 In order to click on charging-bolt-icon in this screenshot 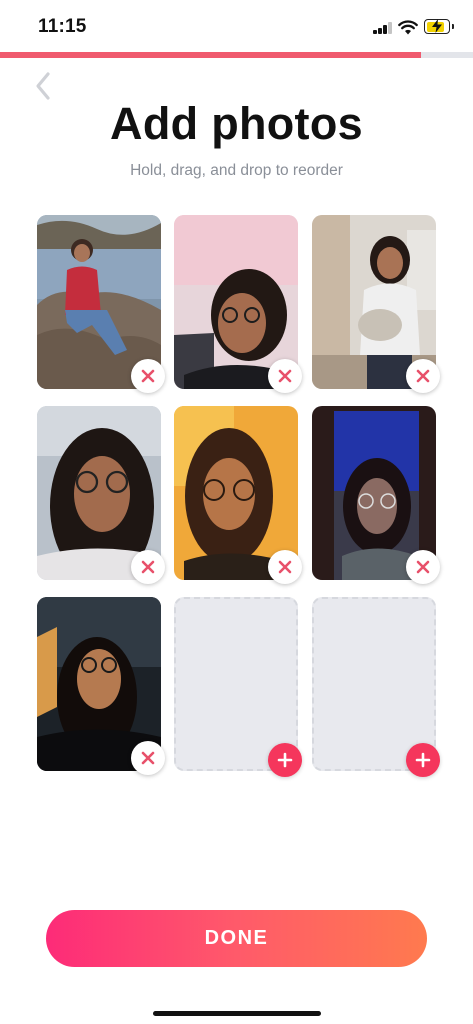, I will do `click(437, 26)`.